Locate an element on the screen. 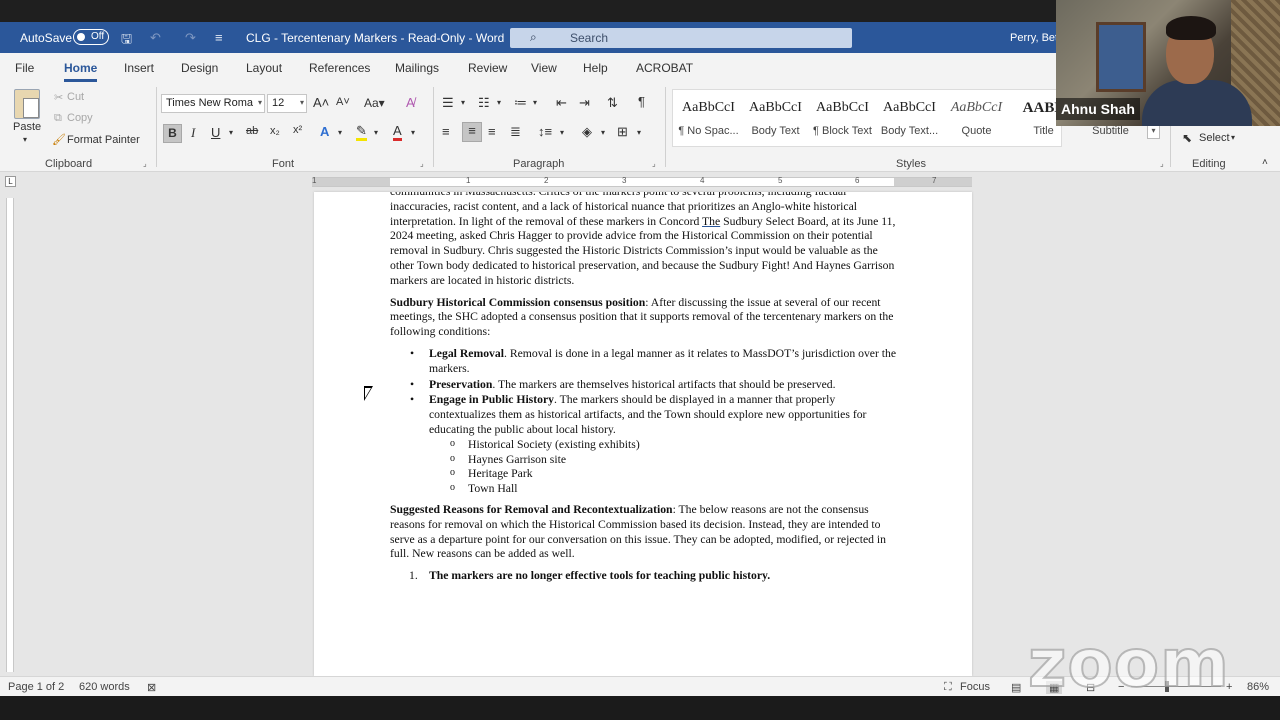 The image size is (1280, 720). proofing-icon: ⊠ is located at coordinates (151, 687).